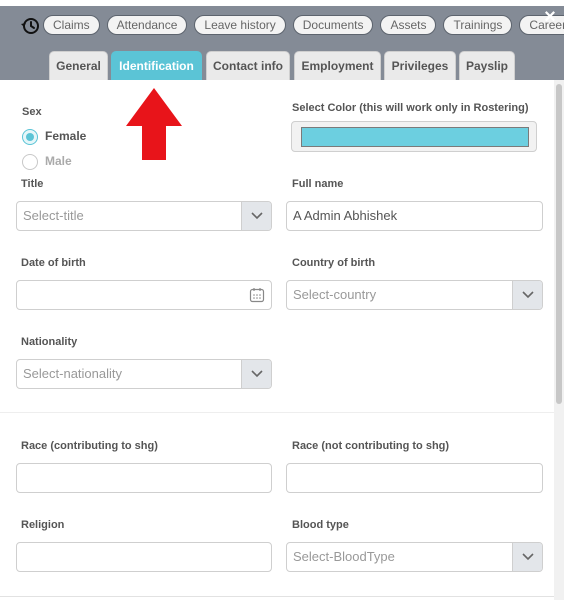 The height and width of the screenshot is (600, 564). Describe the element at coordinates (414, 295) in the screenshot. I see `country-select: Select-country` at that location.